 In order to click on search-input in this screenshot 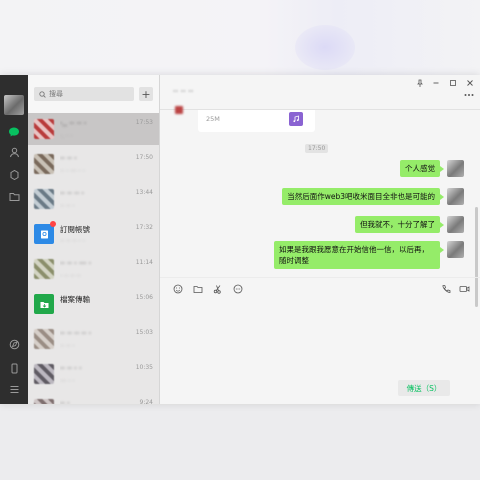, I will do `click(84, 94)`.